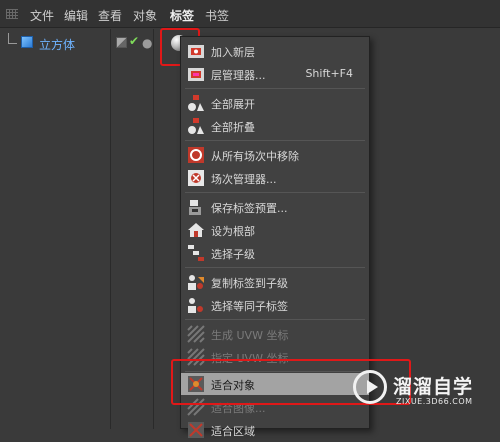 This screenshot has height=442, width=500. Describe the element at coordinates (196, 253) in the screenshot. I see `select-children-icon` at that location.